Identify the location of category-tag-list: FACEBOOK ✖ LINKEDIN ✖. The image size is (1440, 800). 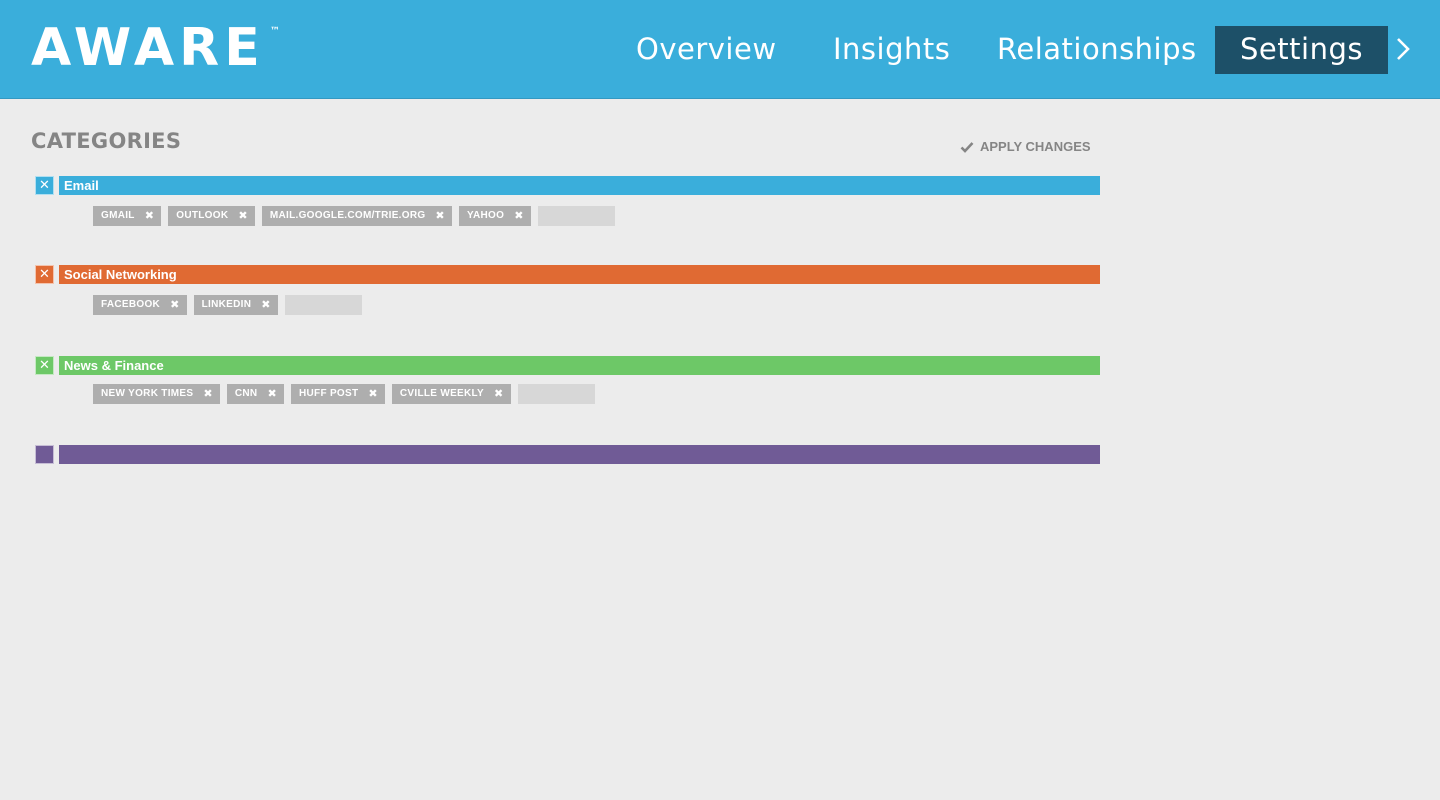
(227, 305).